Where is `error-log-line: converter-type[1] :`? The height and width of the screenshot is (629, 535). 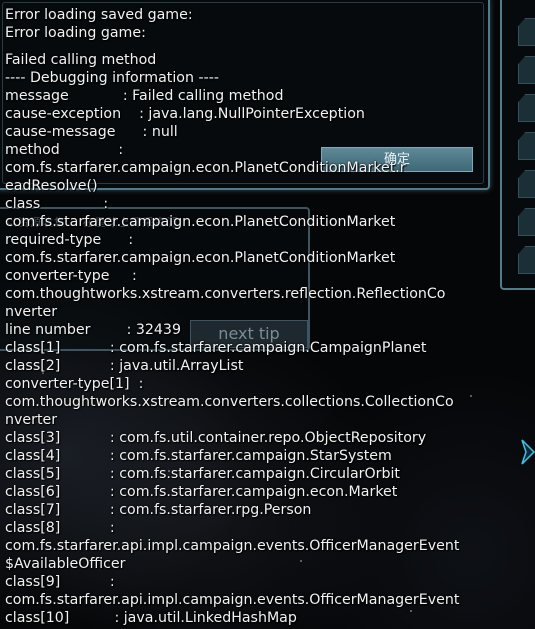
error-log-line: converter-type[1] : is located at coordinates (74, 384).